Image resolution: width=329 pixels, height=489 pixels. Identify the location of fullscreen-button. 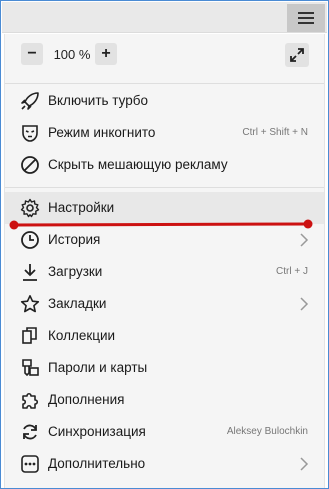
(297, 55).